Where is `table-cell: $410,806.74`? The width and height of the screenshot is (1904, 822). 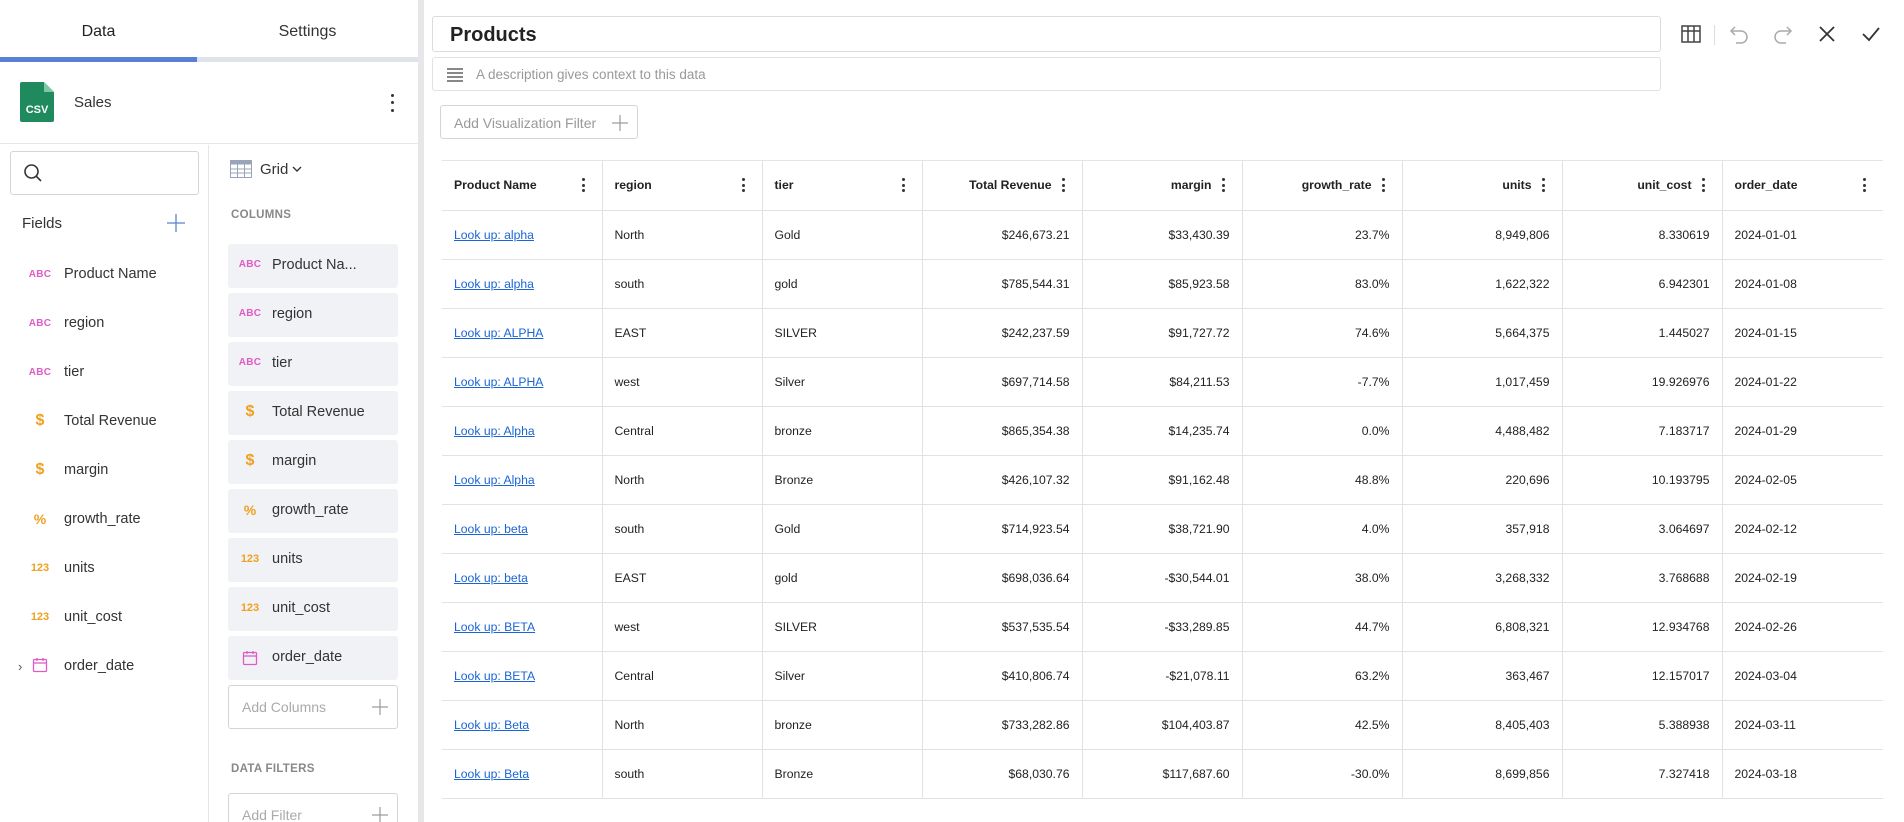 table-cell: $410,806.74 is located at coordinates (1002, 676).